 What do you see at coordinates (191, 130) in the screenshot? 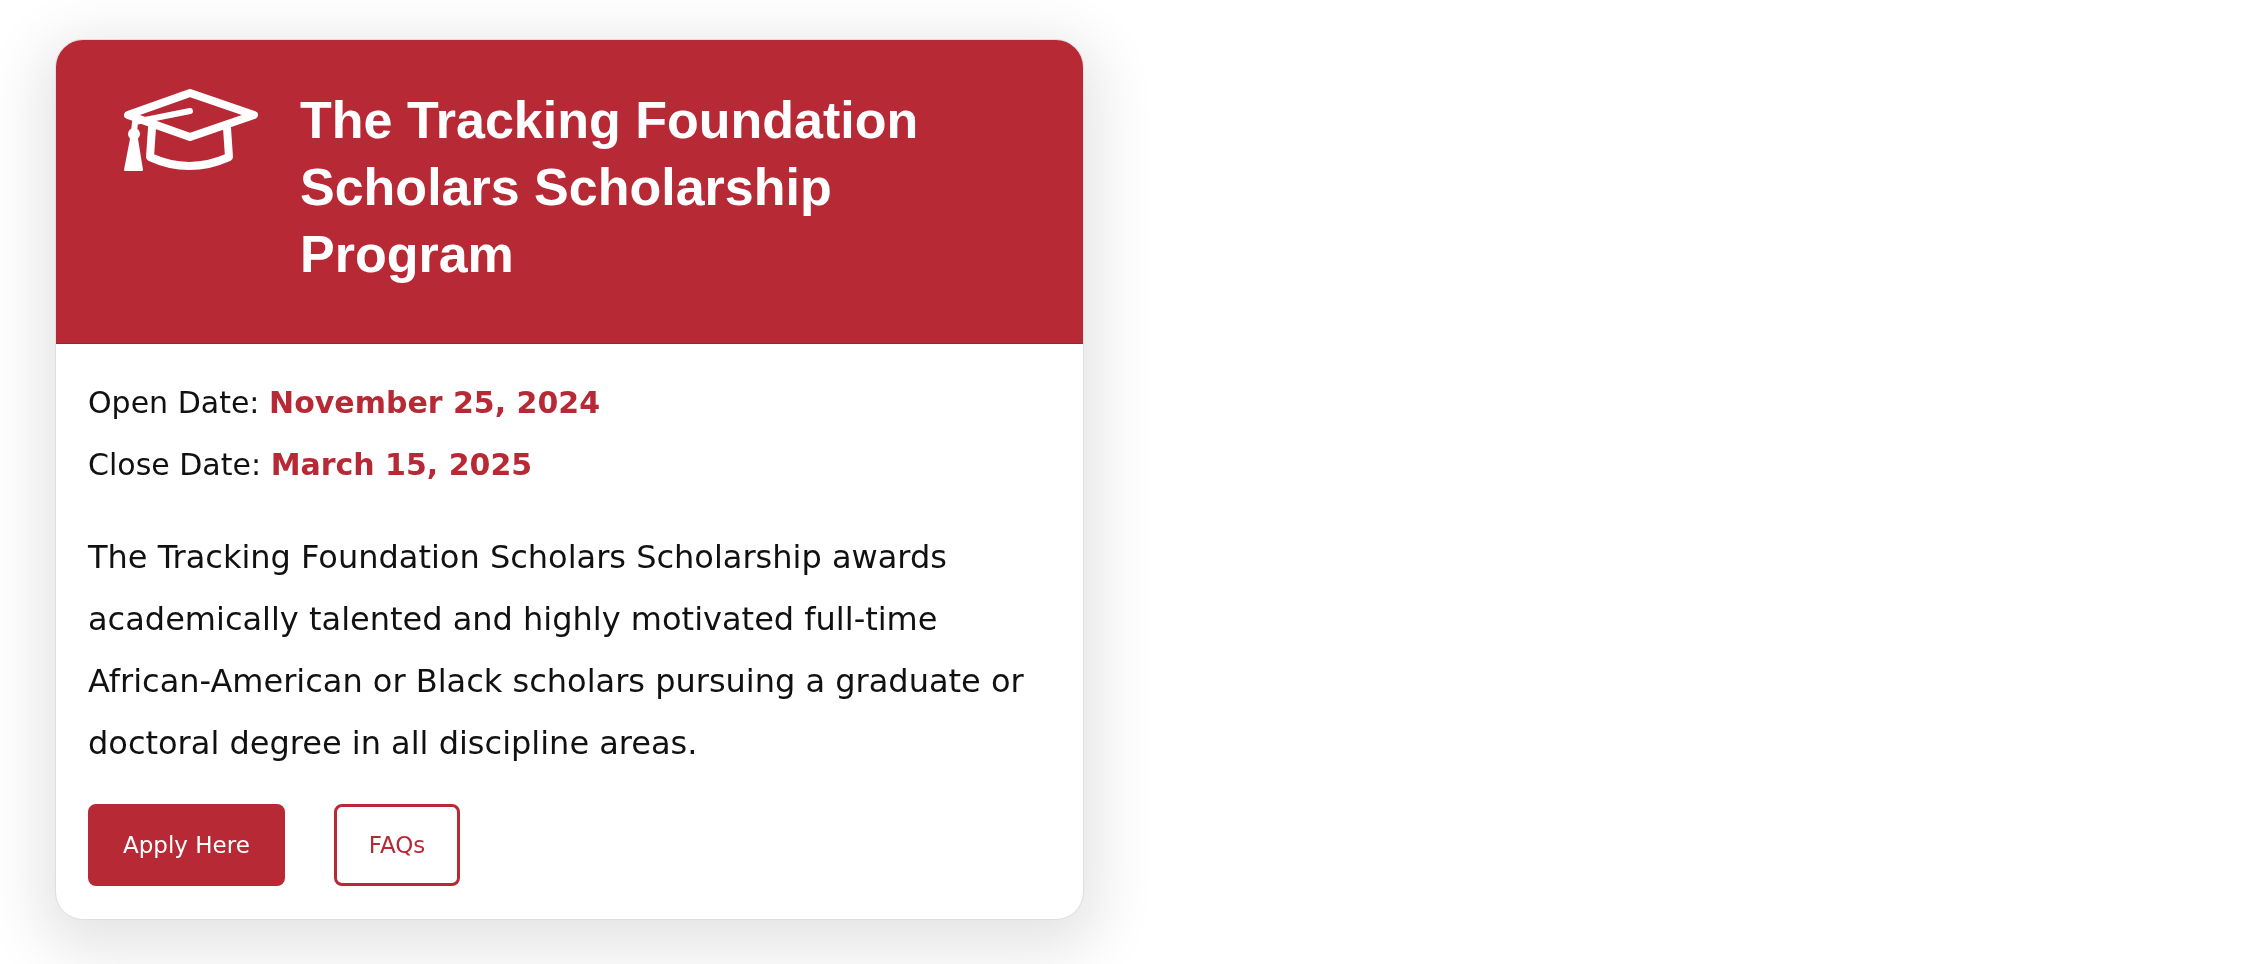
I see `graduation-cap-icon` at bounding box center [191, 130].